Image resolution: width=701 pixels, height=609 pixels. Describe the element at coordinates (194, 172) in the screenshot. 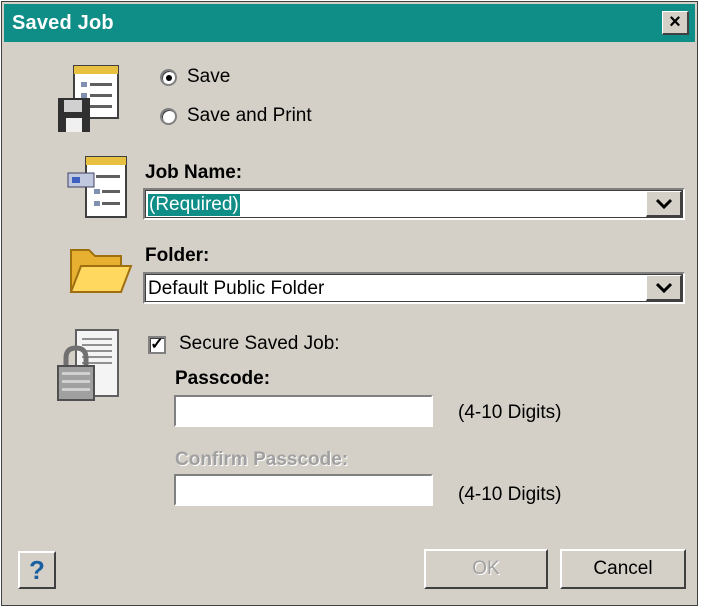

I see `job-name-label: Job Name:` at that location.